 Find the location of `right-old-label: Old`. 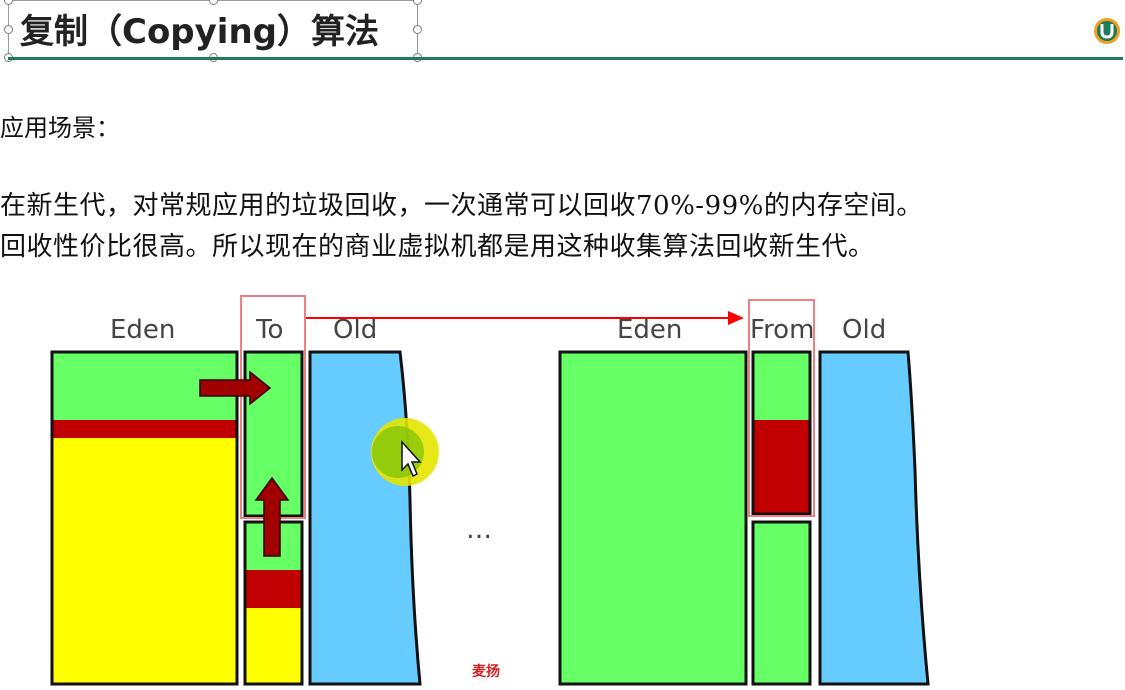

right-old-label: Old is located at coordinates (864, 330).